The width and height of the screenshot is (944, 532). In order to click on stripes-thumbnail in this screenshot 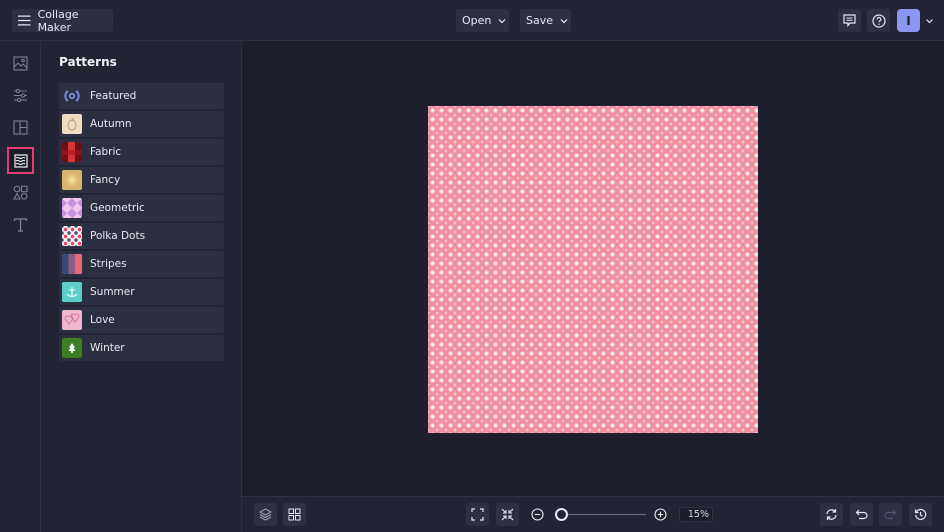, I will do `click(72, 264)`.